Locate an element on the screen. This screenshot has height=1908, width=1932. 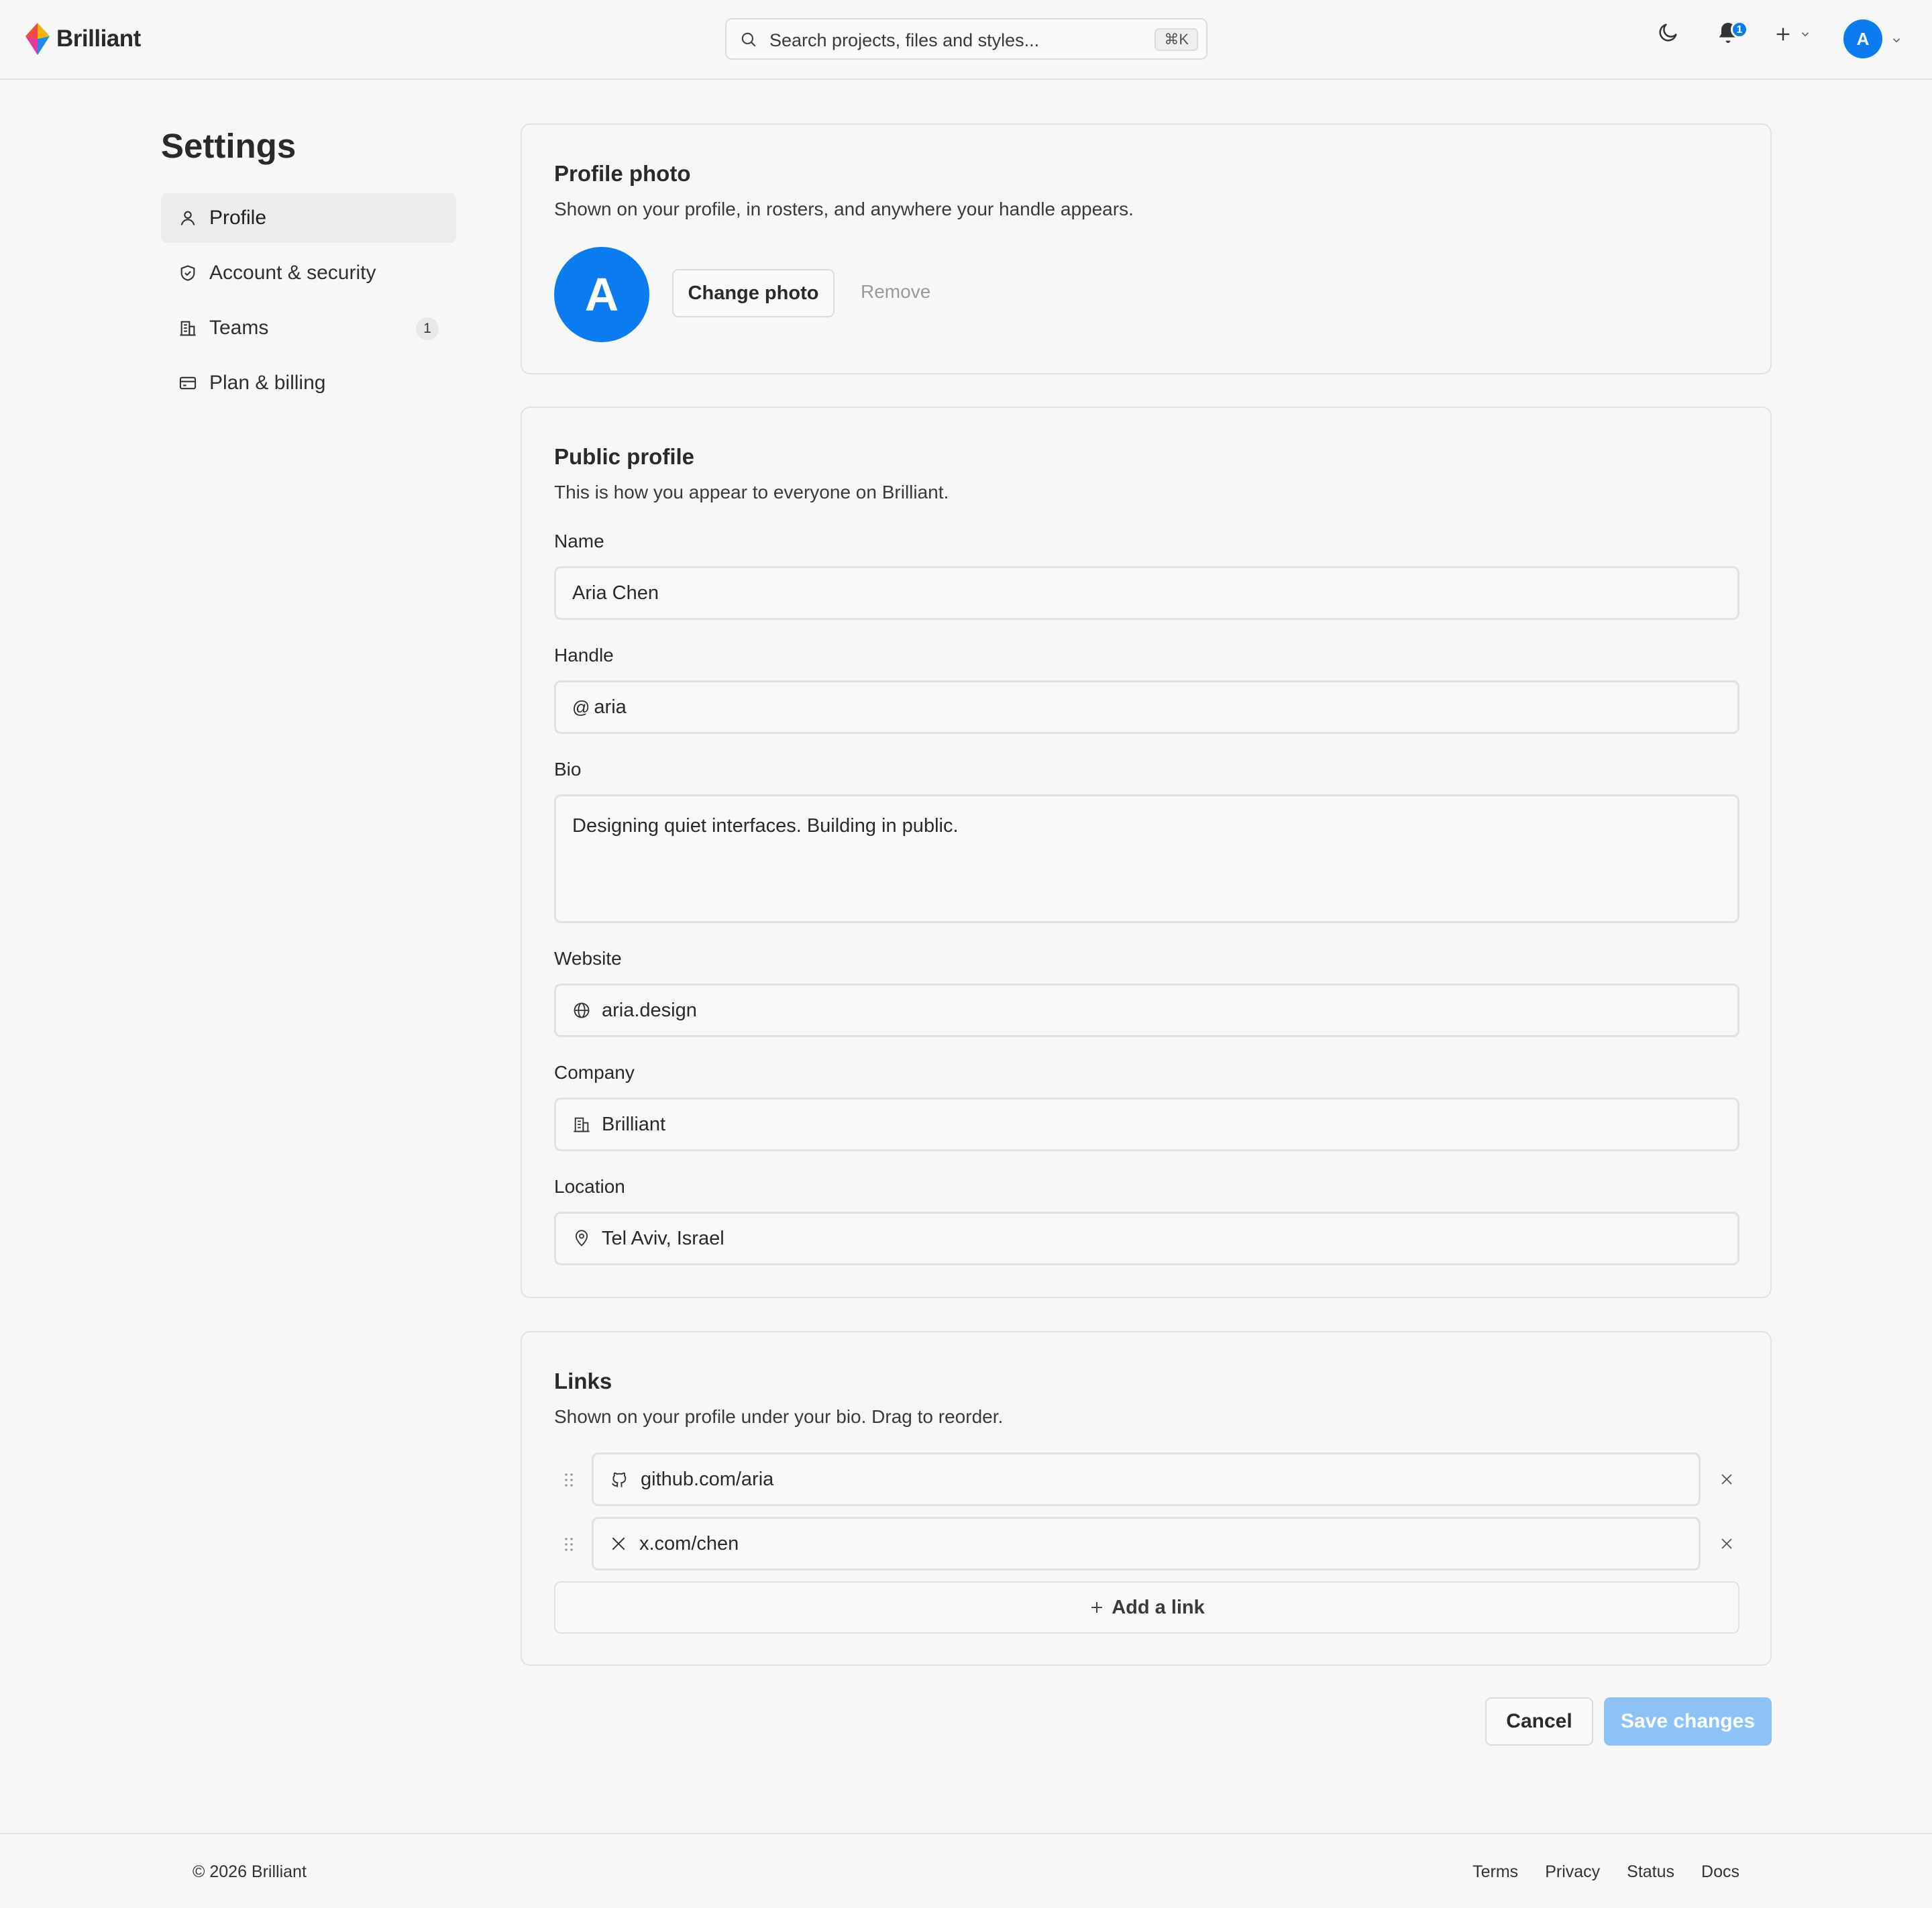
user-icon is located at coordinates (187, 218).